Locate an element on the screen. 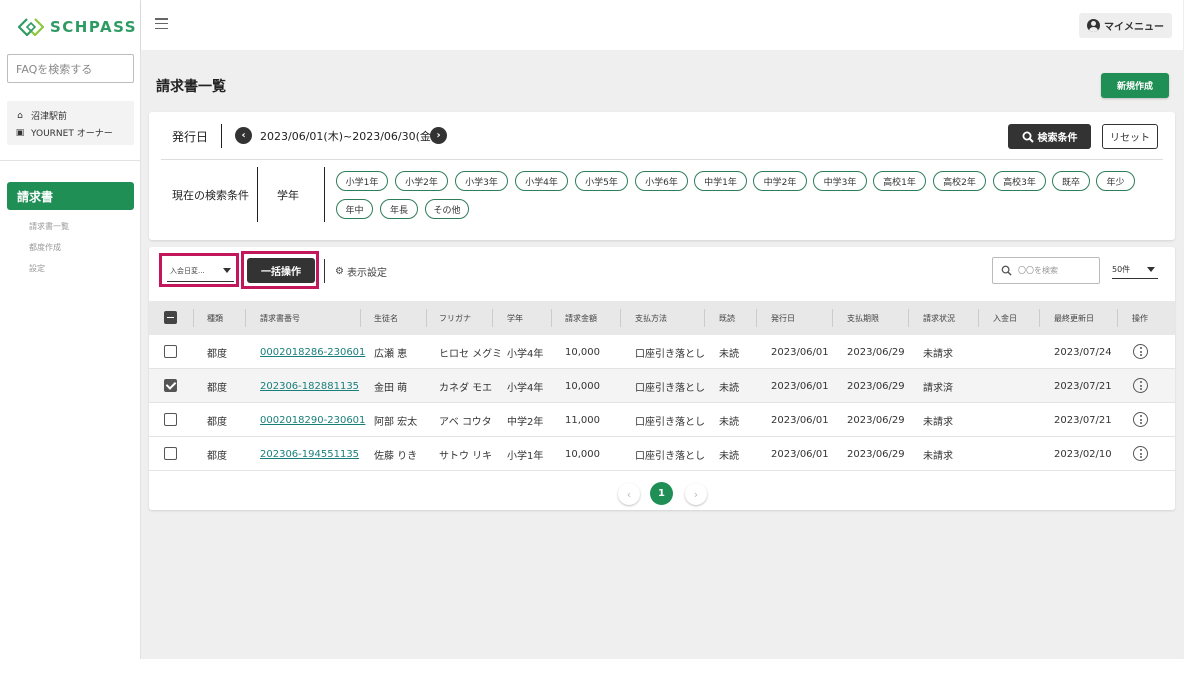 The width and height of the screenshot is (1200, 700). grade-chip: 高校2年 is located at coordinates (959, 181).